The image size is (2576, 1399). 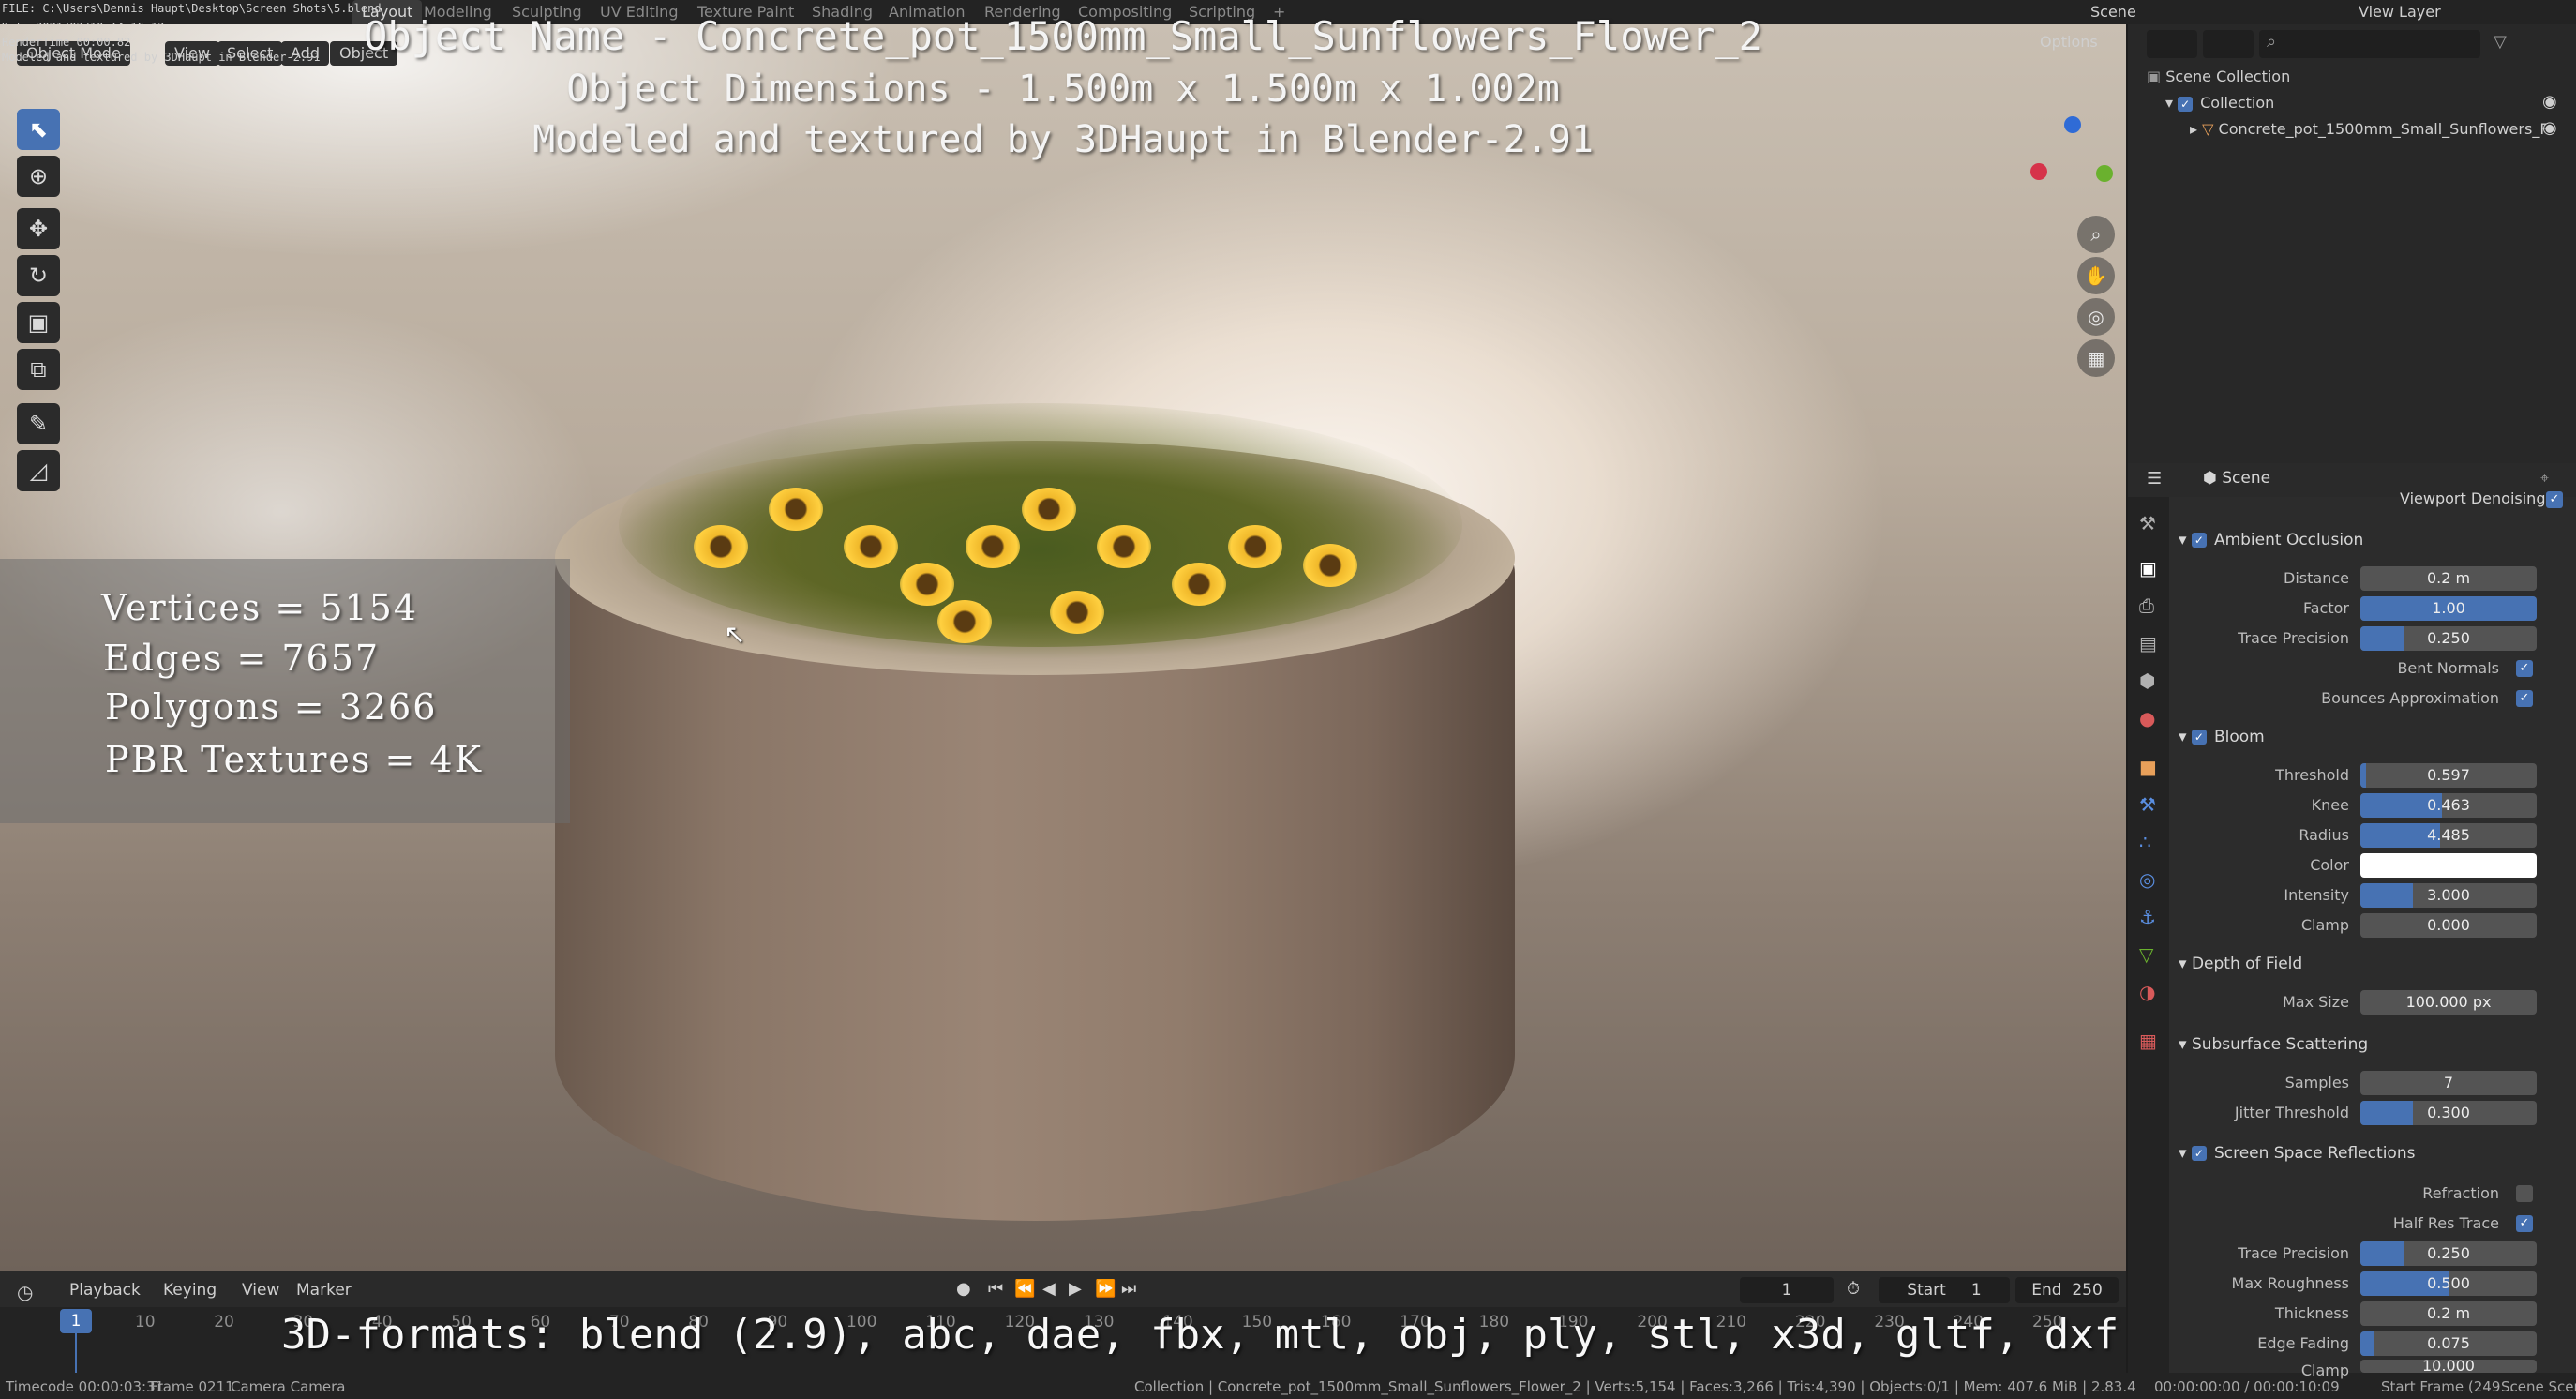 What do you see at coordinates (1945, 1290) in the screenshot?
I see `start-frame-field: Start 1` at bounding box center [1945, 1290].